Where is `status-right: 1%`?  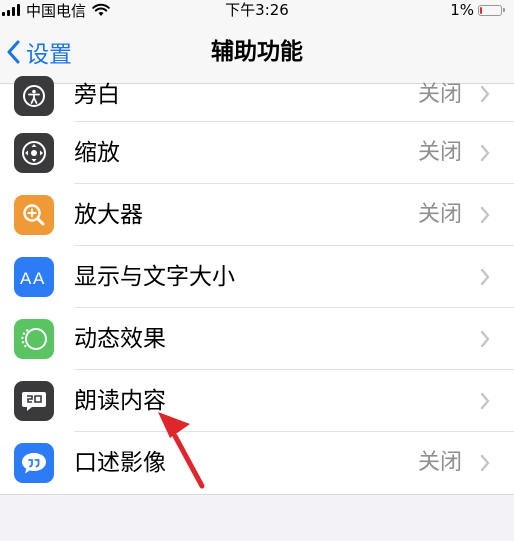 status-right: 1% is located at coordinates (477, 10).